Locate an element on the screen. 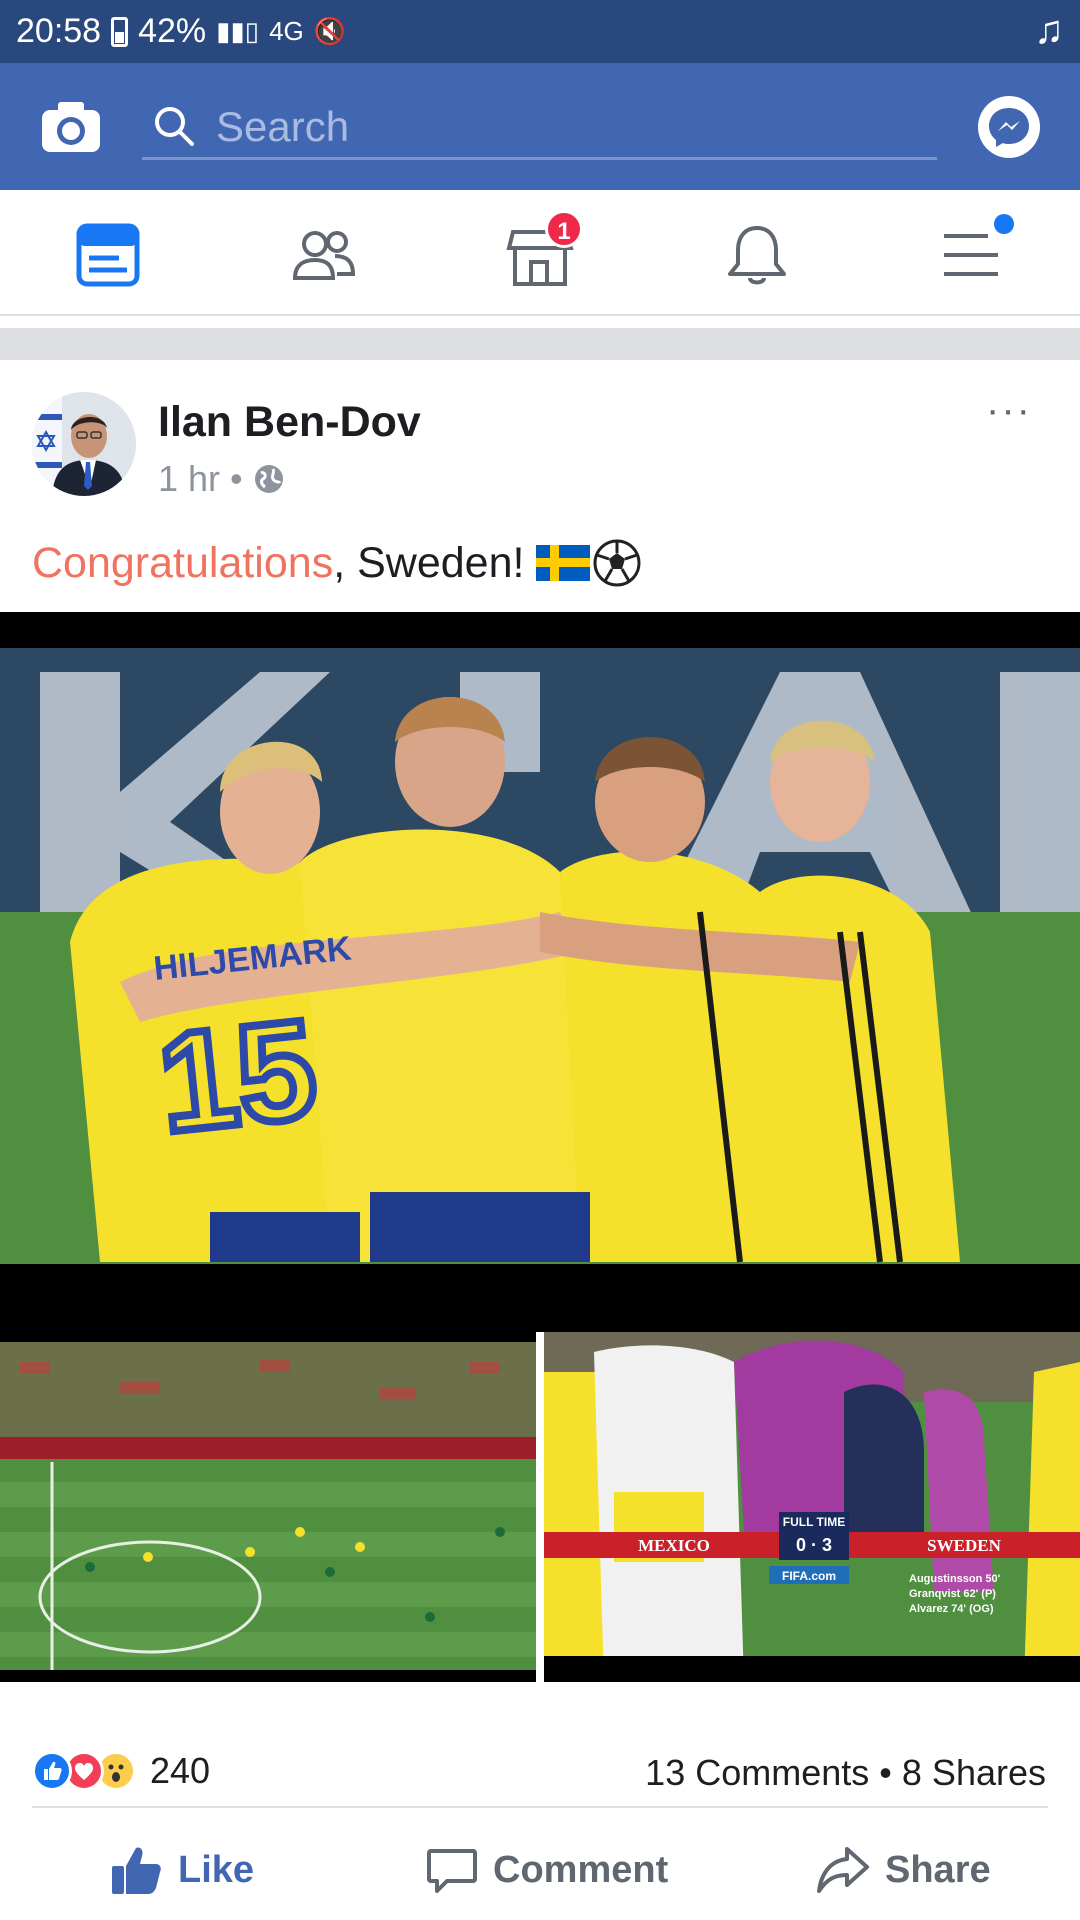 The width and height of the screenshot is (1080, 1920). post-stats: 13 Comments • 8 Shares is located at coordinates (845, 1773).